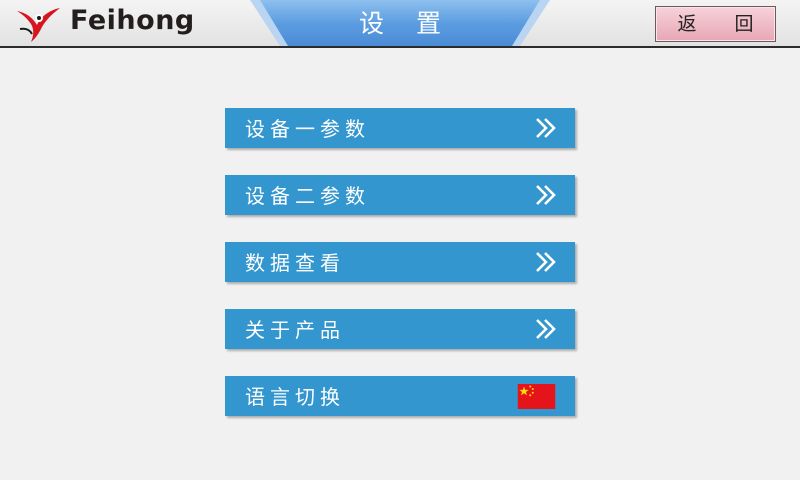  What do you see at coordinates (400, 195) in the screenshot?
I see `menu-item-device-two-params: 设备二参数` at bounding box center [400, 195].